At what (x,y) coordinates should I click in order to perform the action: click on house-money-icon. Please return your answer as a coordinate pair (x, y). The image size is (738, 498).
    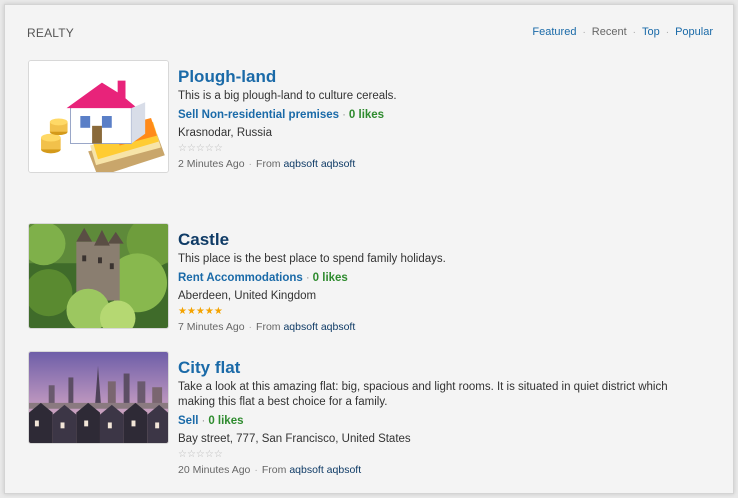
    Looking at the image, I should click on (98, 116).